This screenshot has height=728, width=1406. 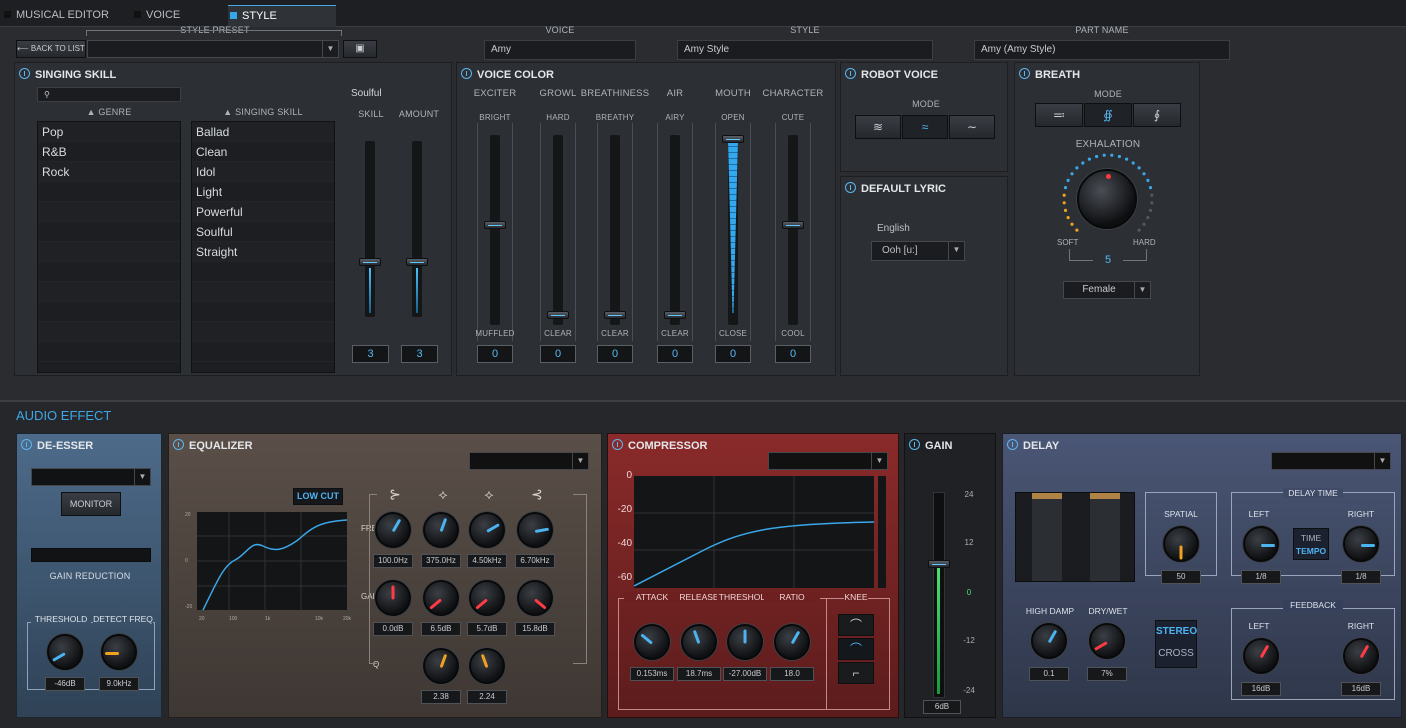 What do you see at coordinates (652, 674) in the screenshot?
I see `comp-attack-value: 0.153ms` at bounding box center [652, 674].